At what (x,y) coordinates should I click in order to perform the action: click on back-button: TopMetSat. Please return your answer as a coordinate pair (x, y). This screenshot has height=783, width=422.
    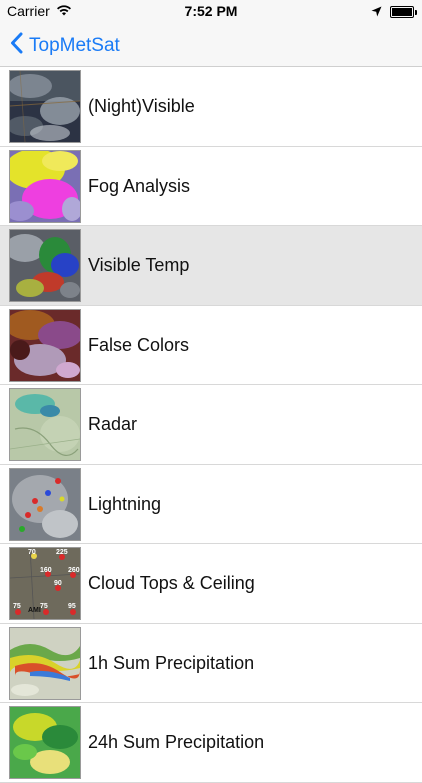
    Looking at the image, I should click on (65, 46).